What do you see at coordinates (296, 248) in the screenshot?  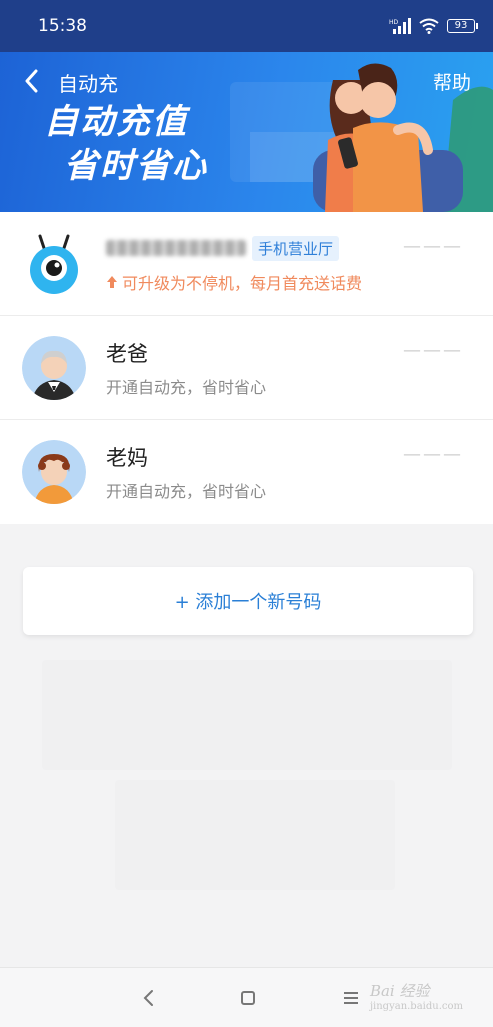 I see `source-badge: 手机营业厅` at bounding box center [296, 248].